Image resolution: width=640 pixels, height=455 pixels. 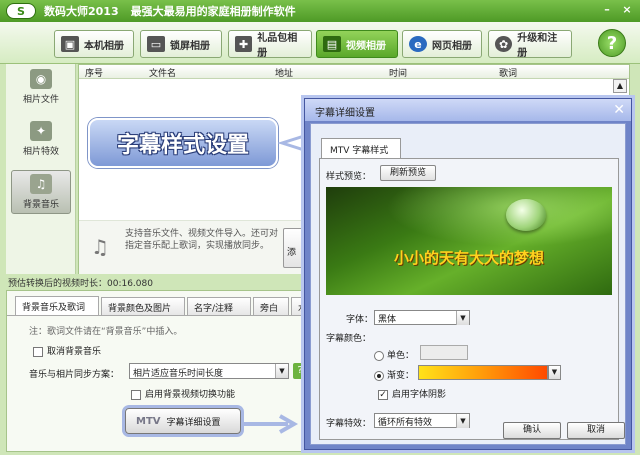 What do you see at coordinates (379, 375) in the screenshot?
I see `gradient-color-radio` at bounding box center [379, 375].